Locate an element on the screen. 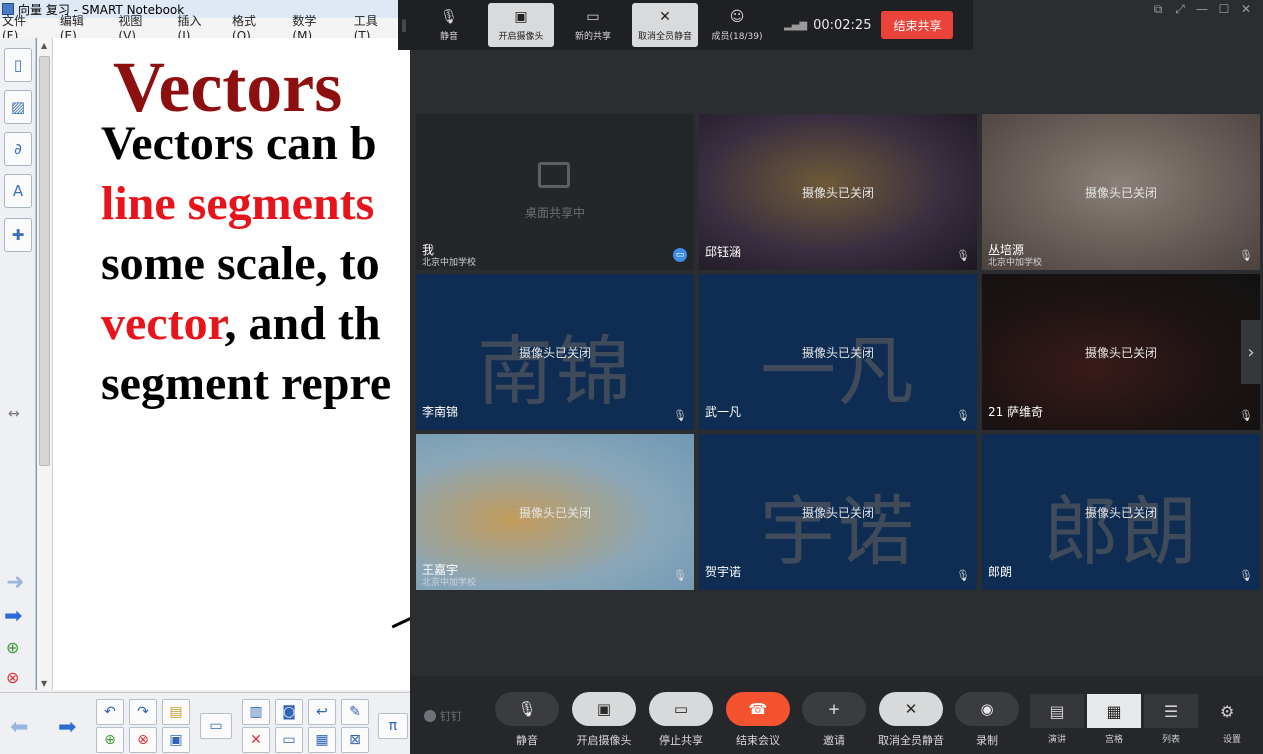  paste-icon: ▥ is located at coordinates (256, 712).